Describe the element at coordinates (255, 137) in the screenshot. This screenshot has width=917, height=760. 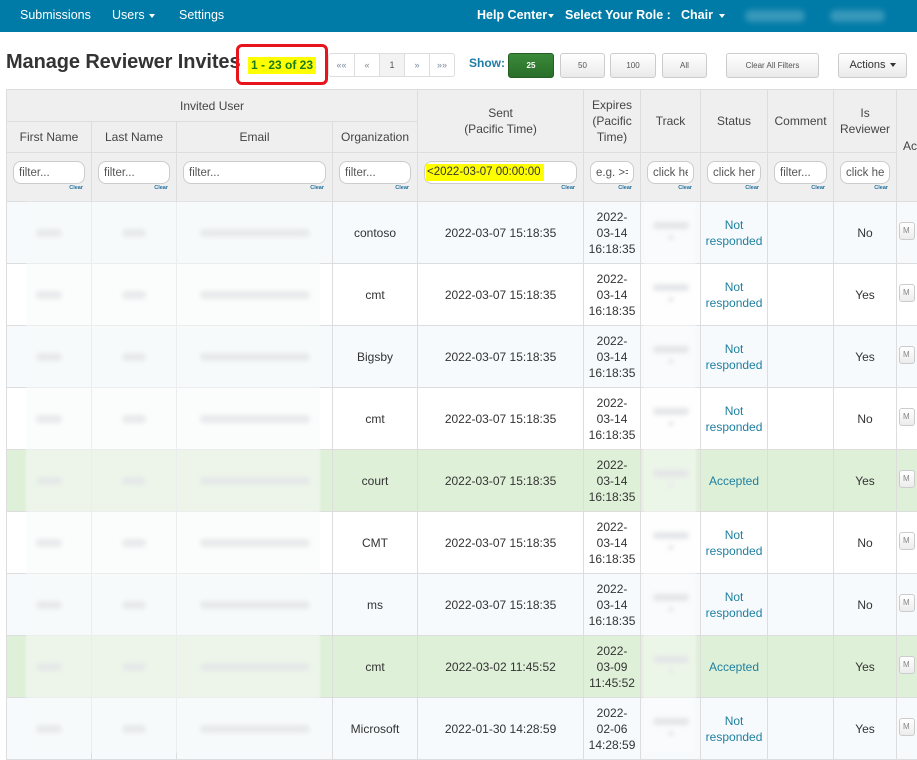
I see `col-header-email: Email` at that location.